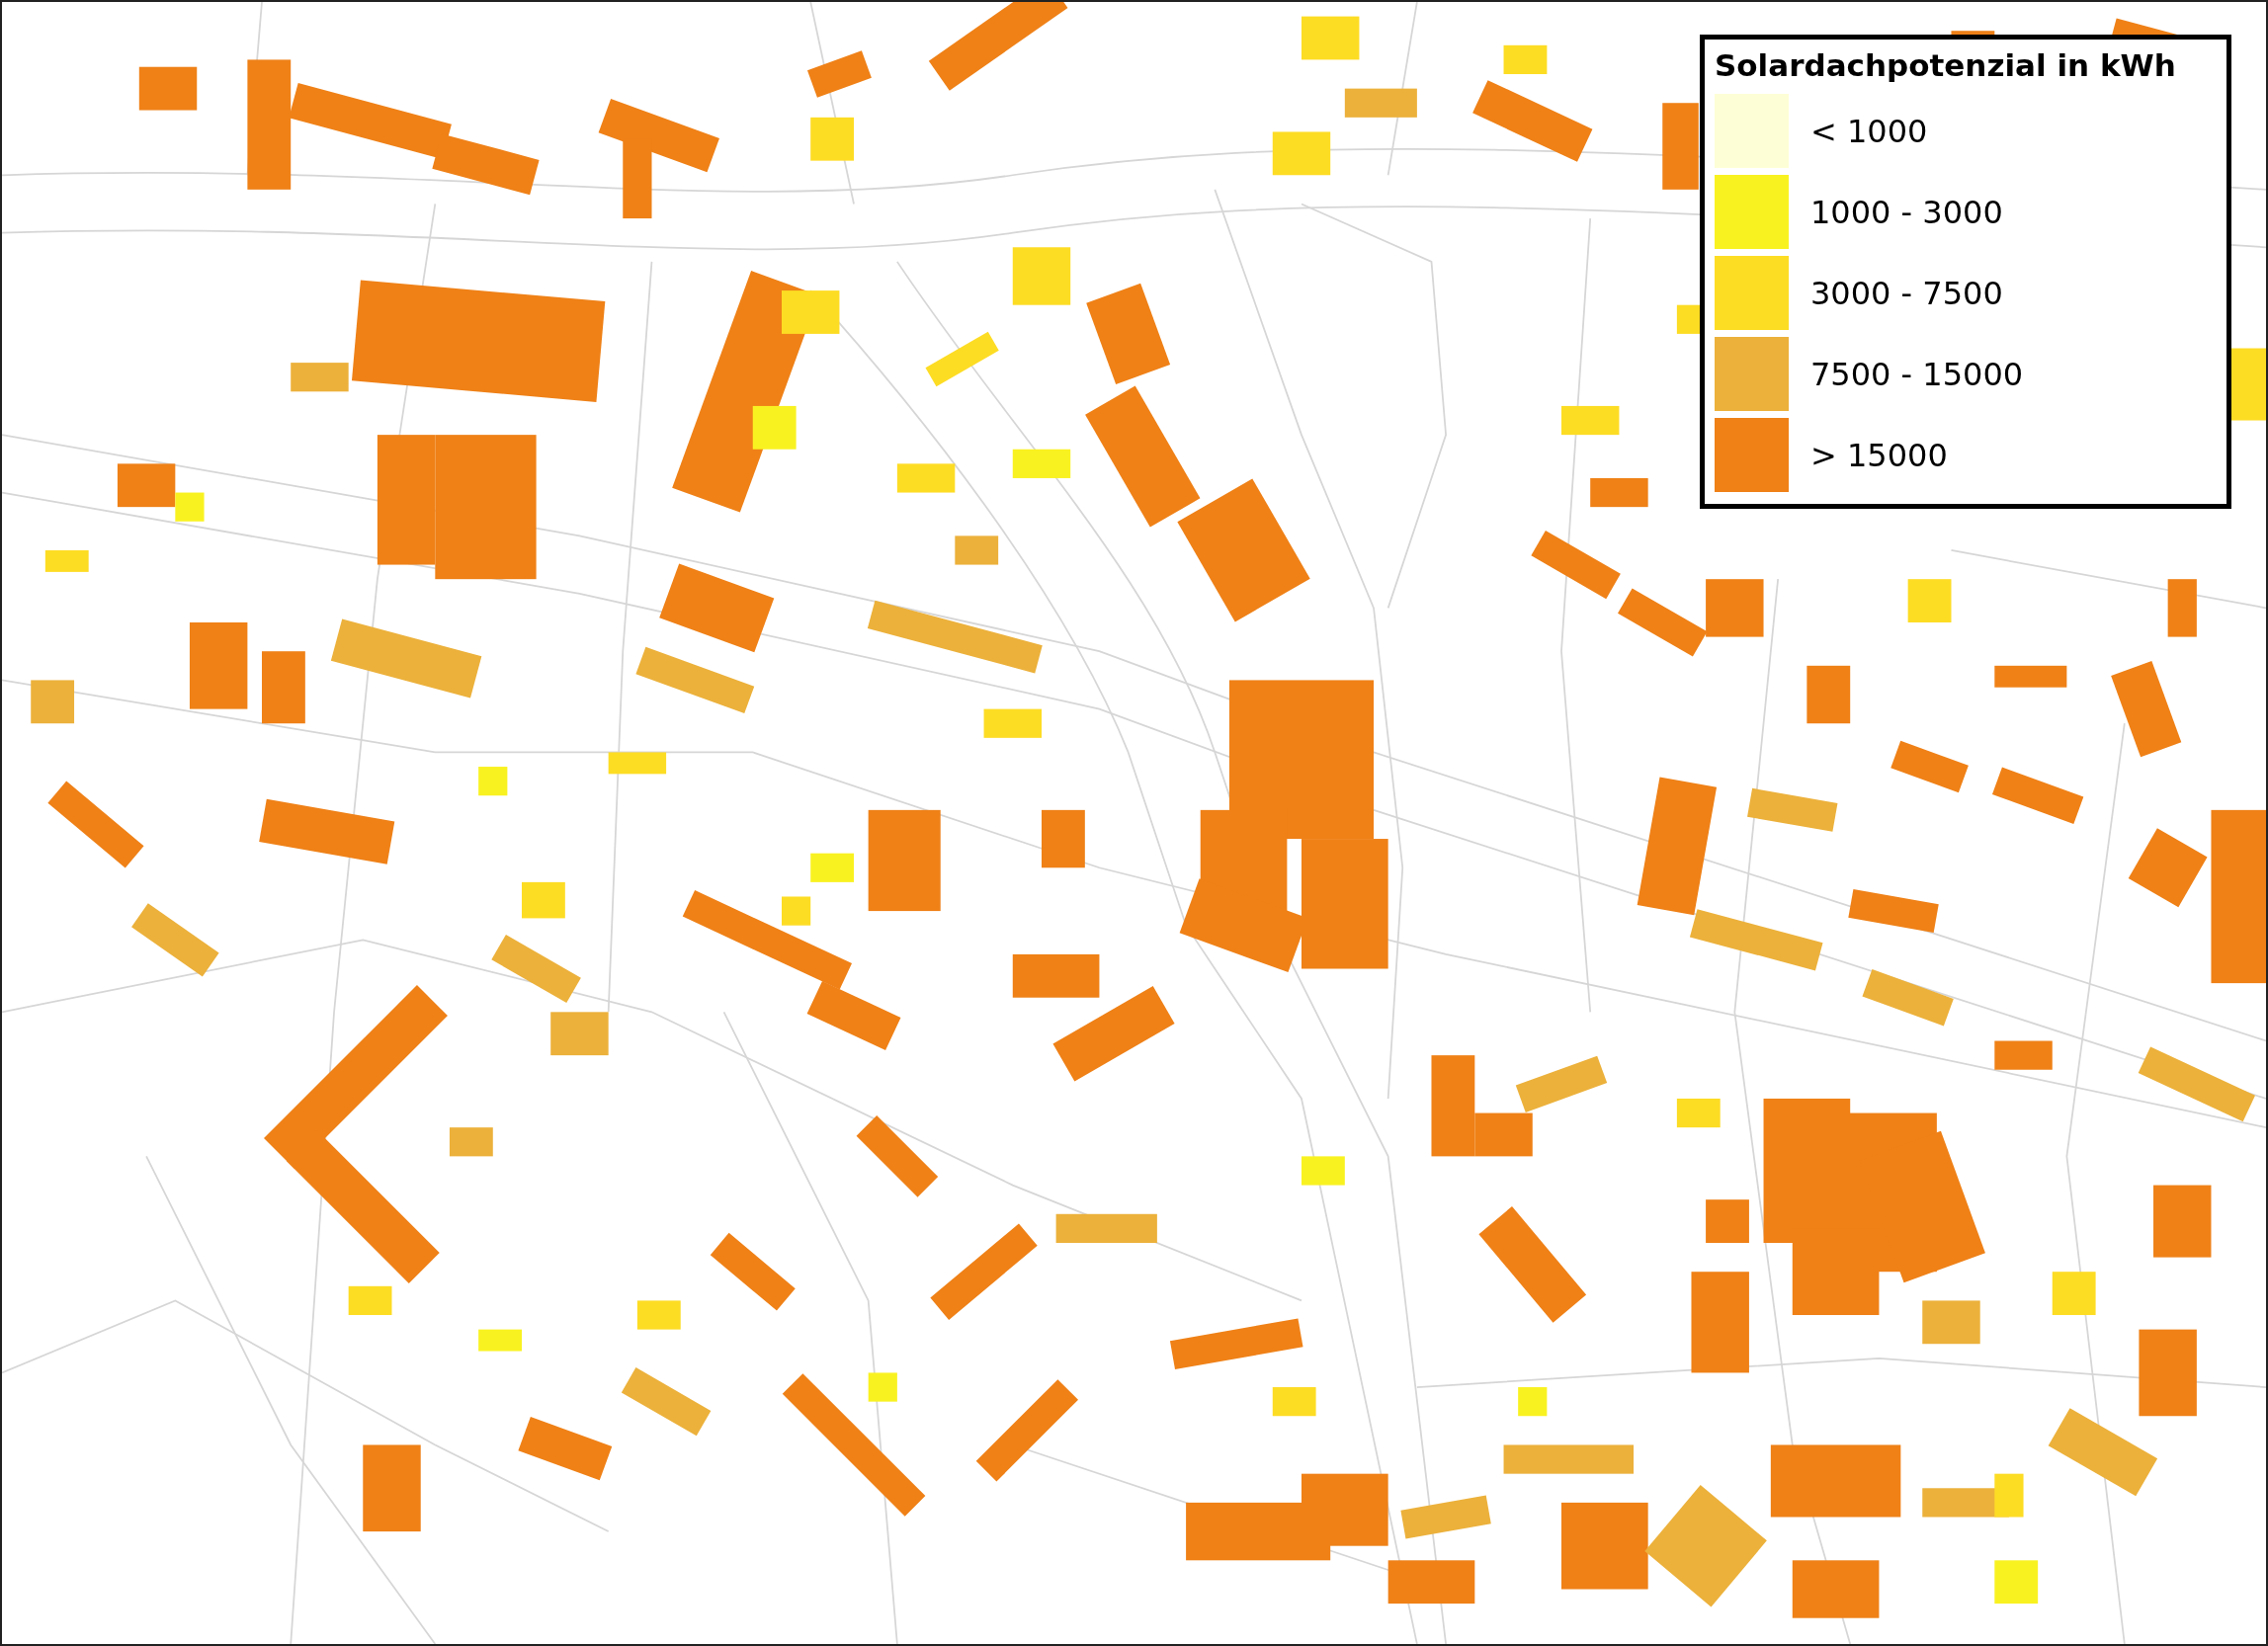  I want to click on legend-label: 7500 - 15000, so click(1917, 374).